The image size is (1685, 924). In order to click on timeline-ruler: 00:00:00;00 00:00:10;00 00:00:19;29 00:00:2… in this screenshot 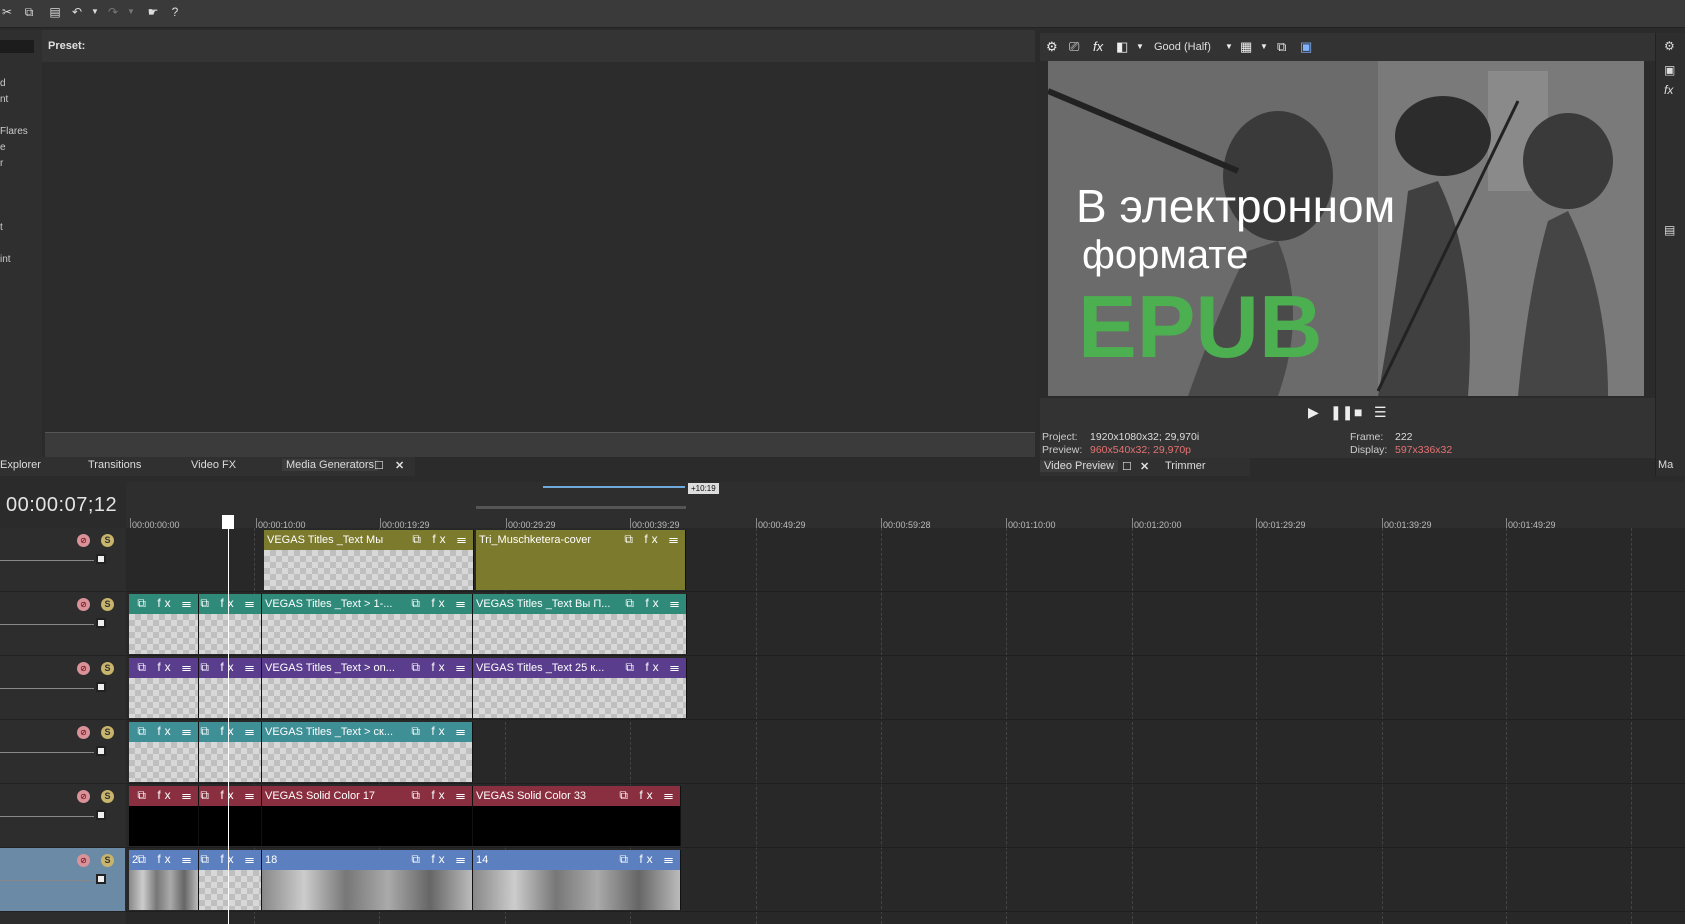, I will do `click(905, 506)`.